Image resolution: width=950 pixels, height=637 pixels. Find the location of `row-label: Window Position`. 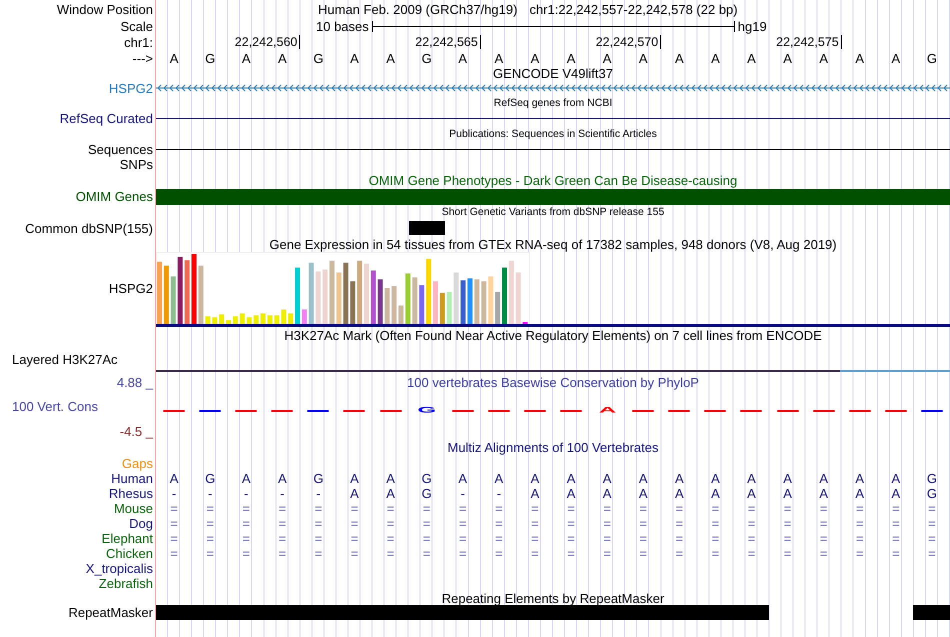

row-label: Window Position is located at coordinates (104, 9).